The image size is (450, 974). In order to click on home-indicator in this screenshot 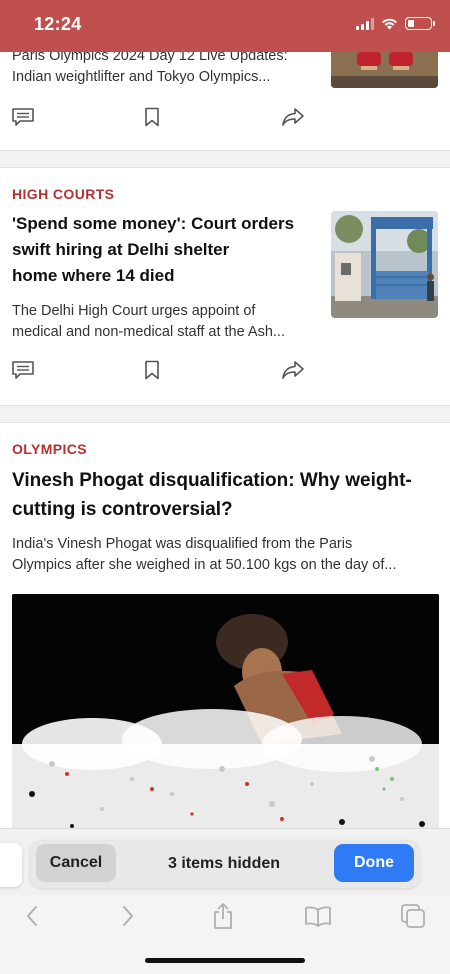, I will do `click(225, 960)`.